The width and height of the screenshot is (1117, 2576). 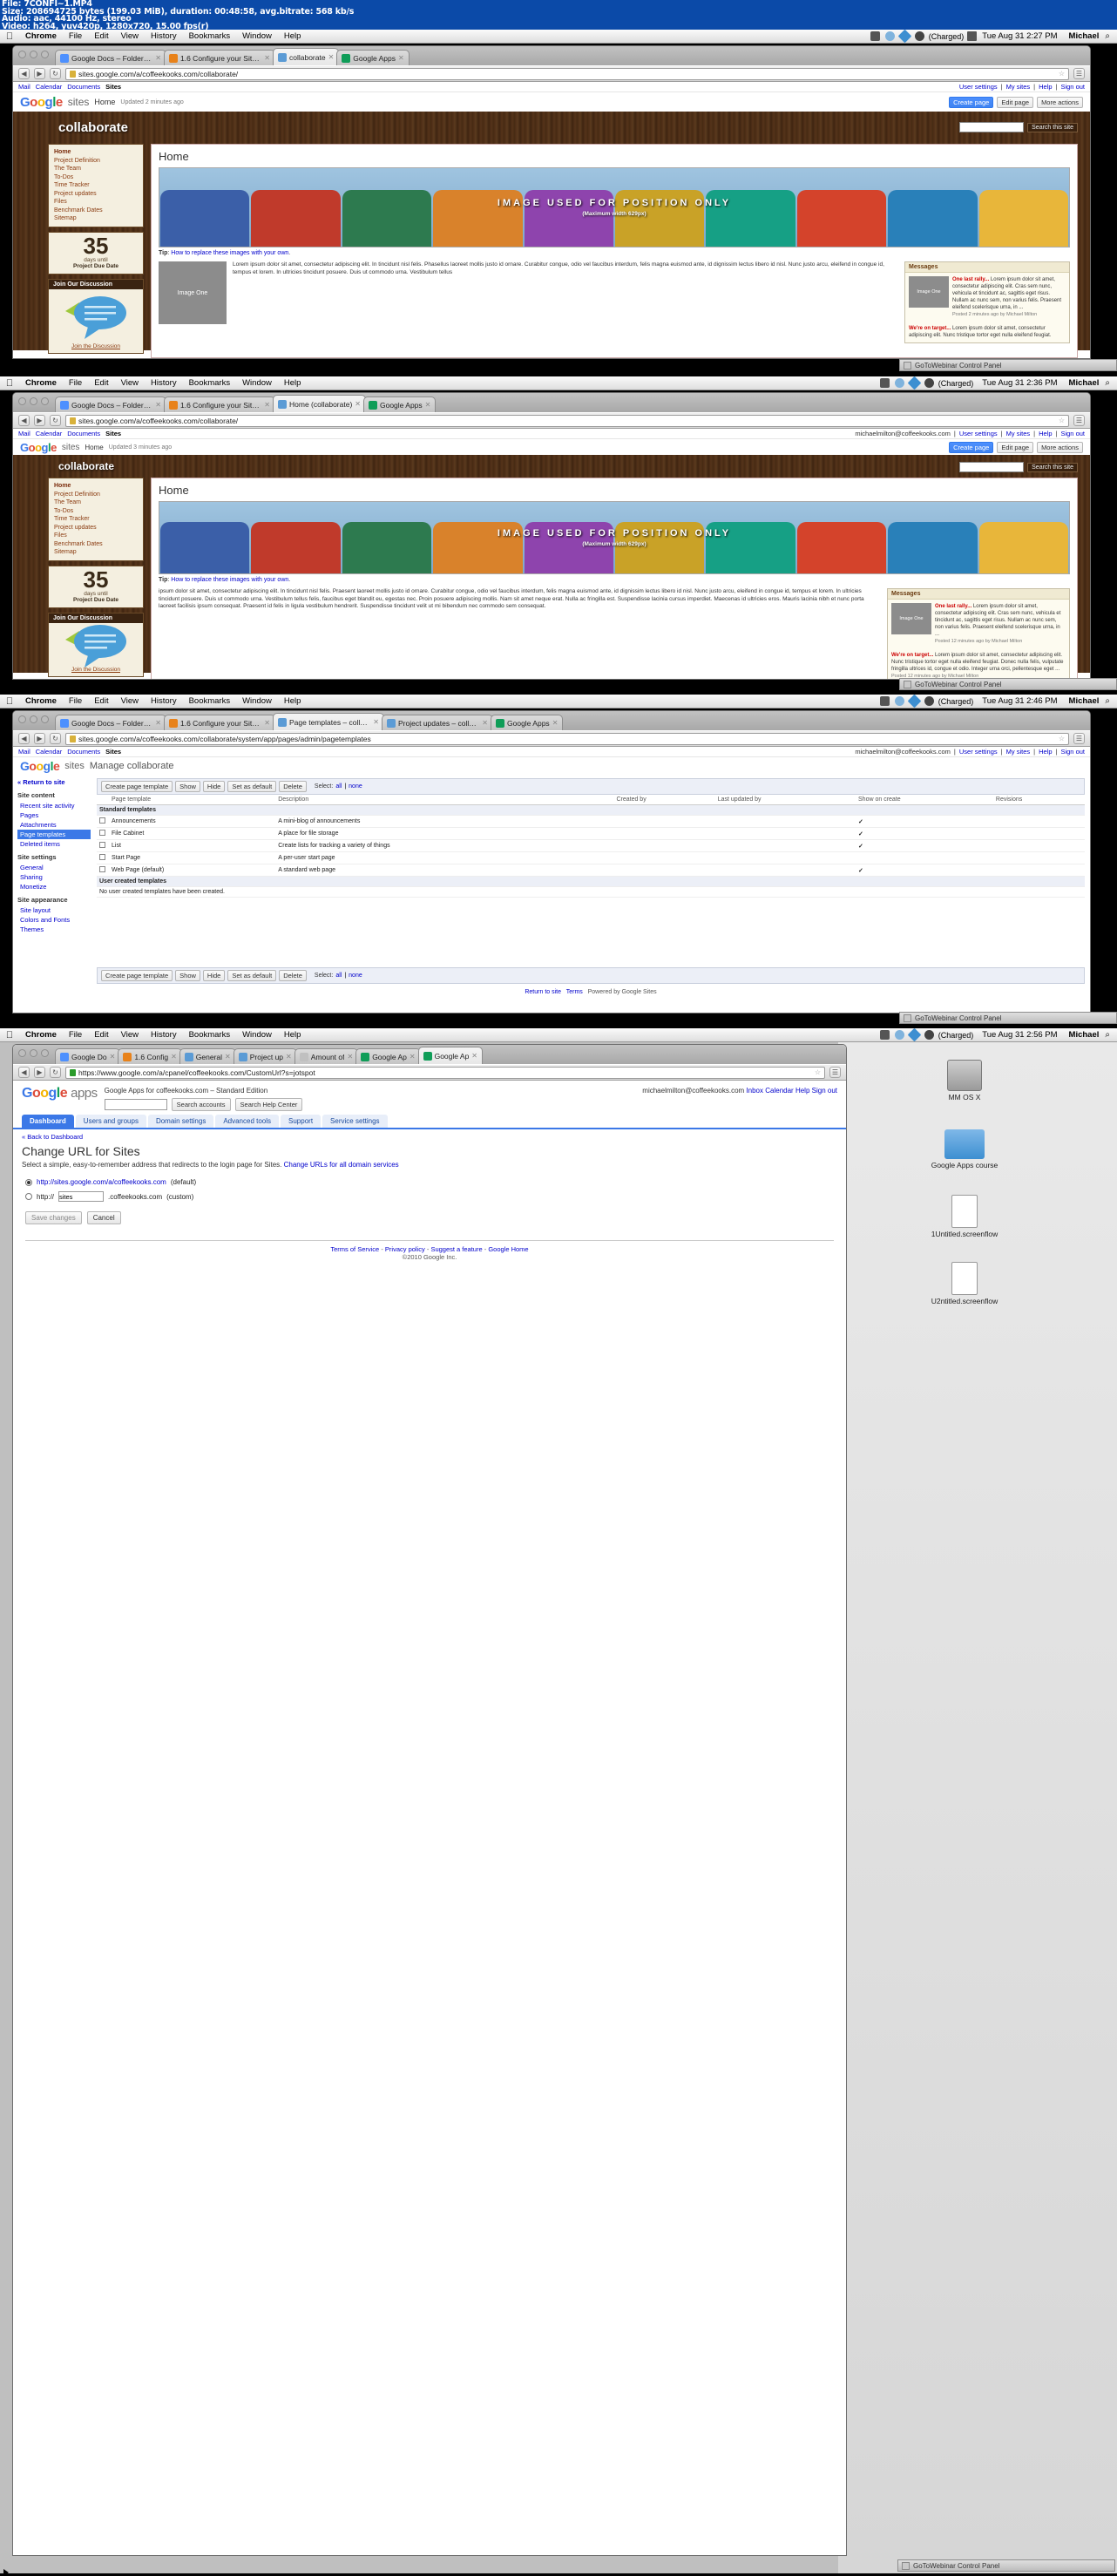 I want to click on create-page-template-button-bottom: Create page template, so click(x=137, y=976).